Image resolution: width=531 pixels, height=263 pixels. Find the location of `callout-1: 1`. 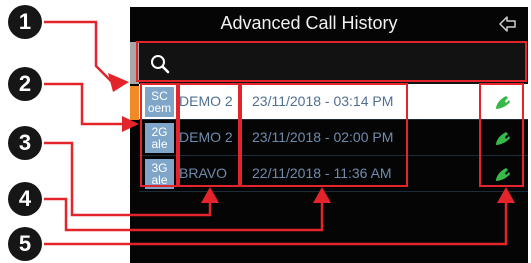

callout-1: 1 is located at coordinates (25, 22).